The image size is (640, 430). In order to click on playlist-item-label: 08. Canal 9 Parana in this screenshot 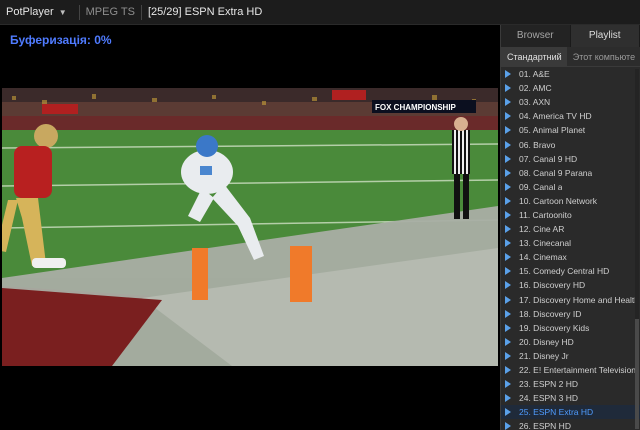, I will do `click(556, 172)`.